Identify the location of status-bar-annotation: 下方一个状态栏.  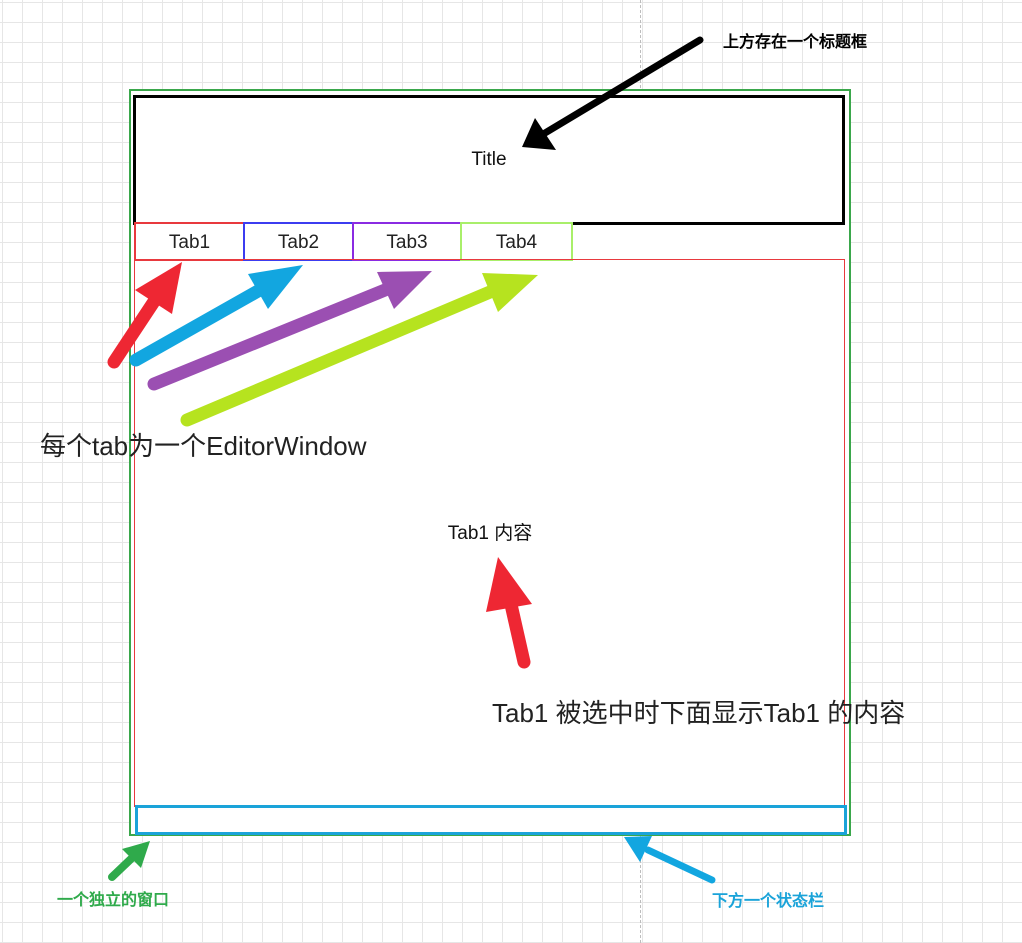
(768, 901).